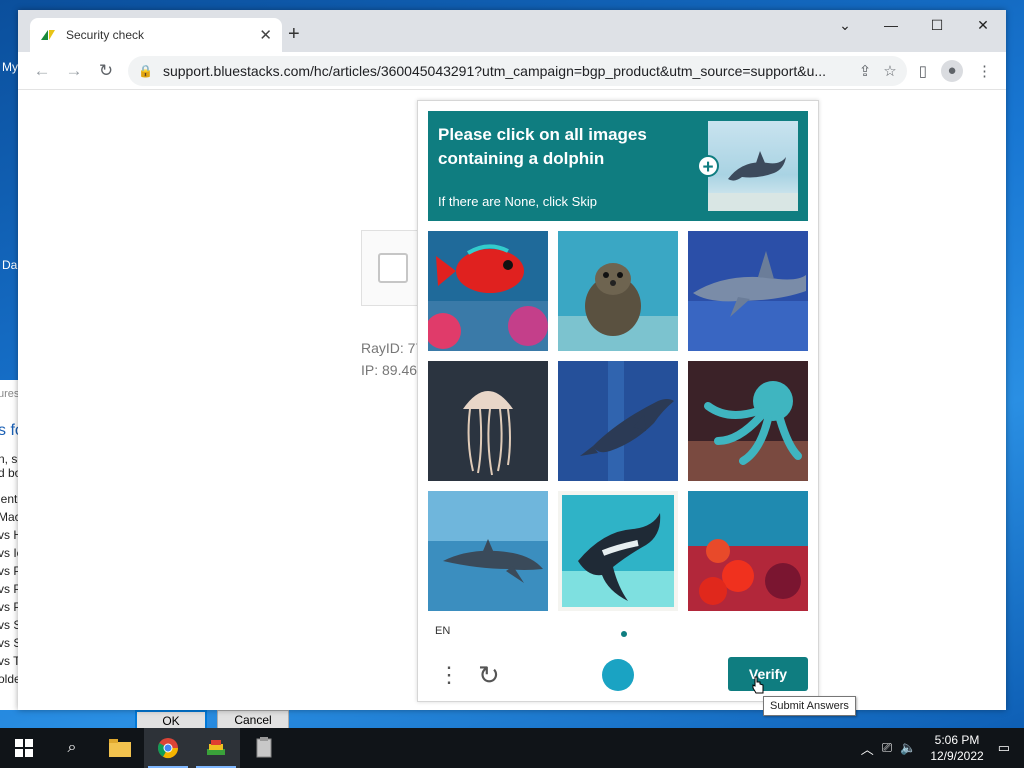 The height and width of the screenshot is (768, 1024). I want to click on image-tile-octopus, so click(748, 421).